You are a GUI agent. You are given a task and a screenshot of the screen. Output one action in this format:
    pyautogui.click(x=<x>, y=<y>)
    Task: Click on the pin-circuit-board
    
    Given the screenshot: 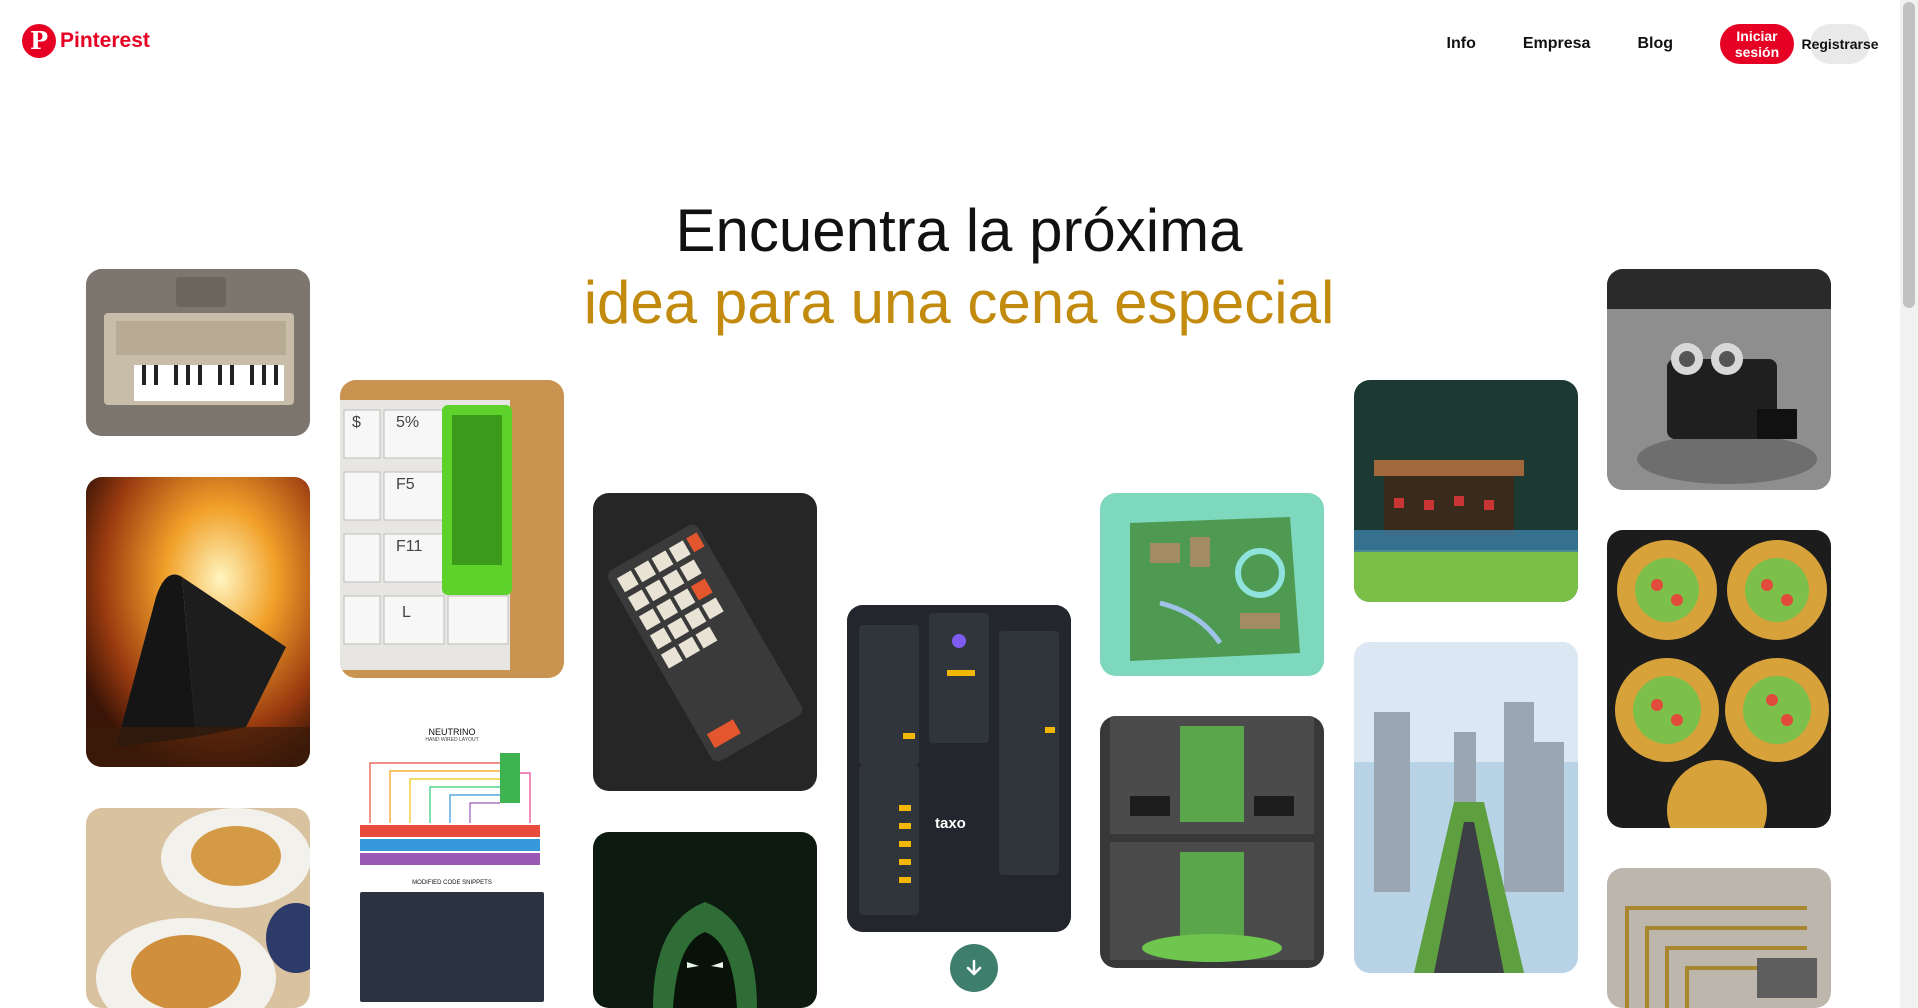 What is the action you would take?
    pyautogui.click(x=1719, y=938)
    